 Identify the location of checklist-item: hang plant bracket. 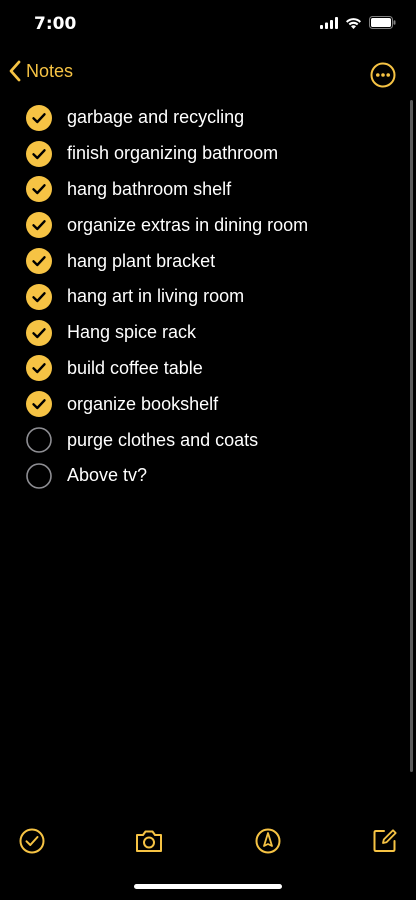
(200, 261).